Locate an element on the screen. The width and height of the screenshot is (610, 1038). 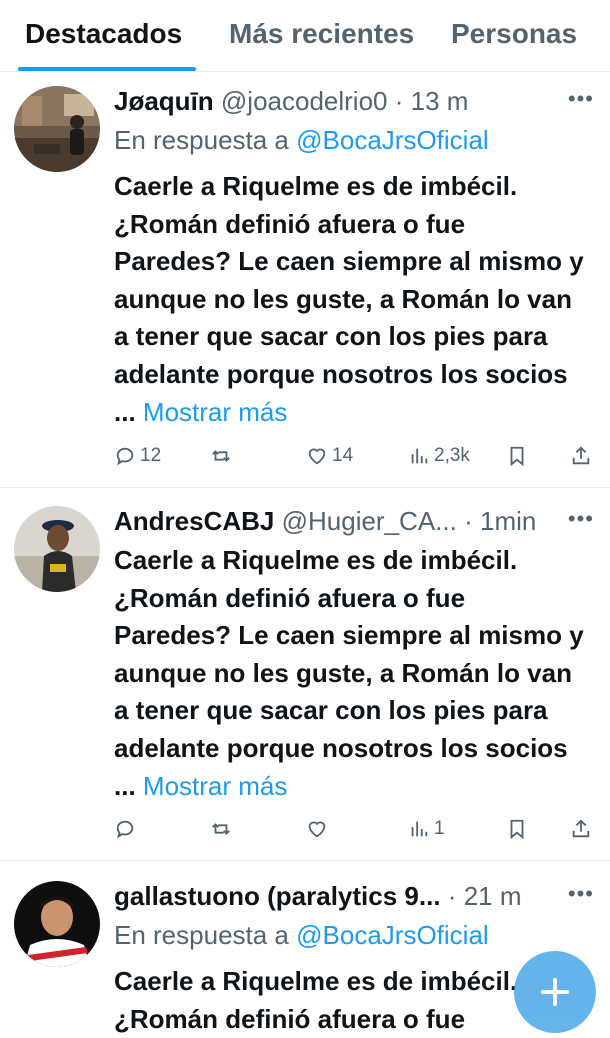
tab-mas-recientes: Más recientes is located at coordinates (321, 34).